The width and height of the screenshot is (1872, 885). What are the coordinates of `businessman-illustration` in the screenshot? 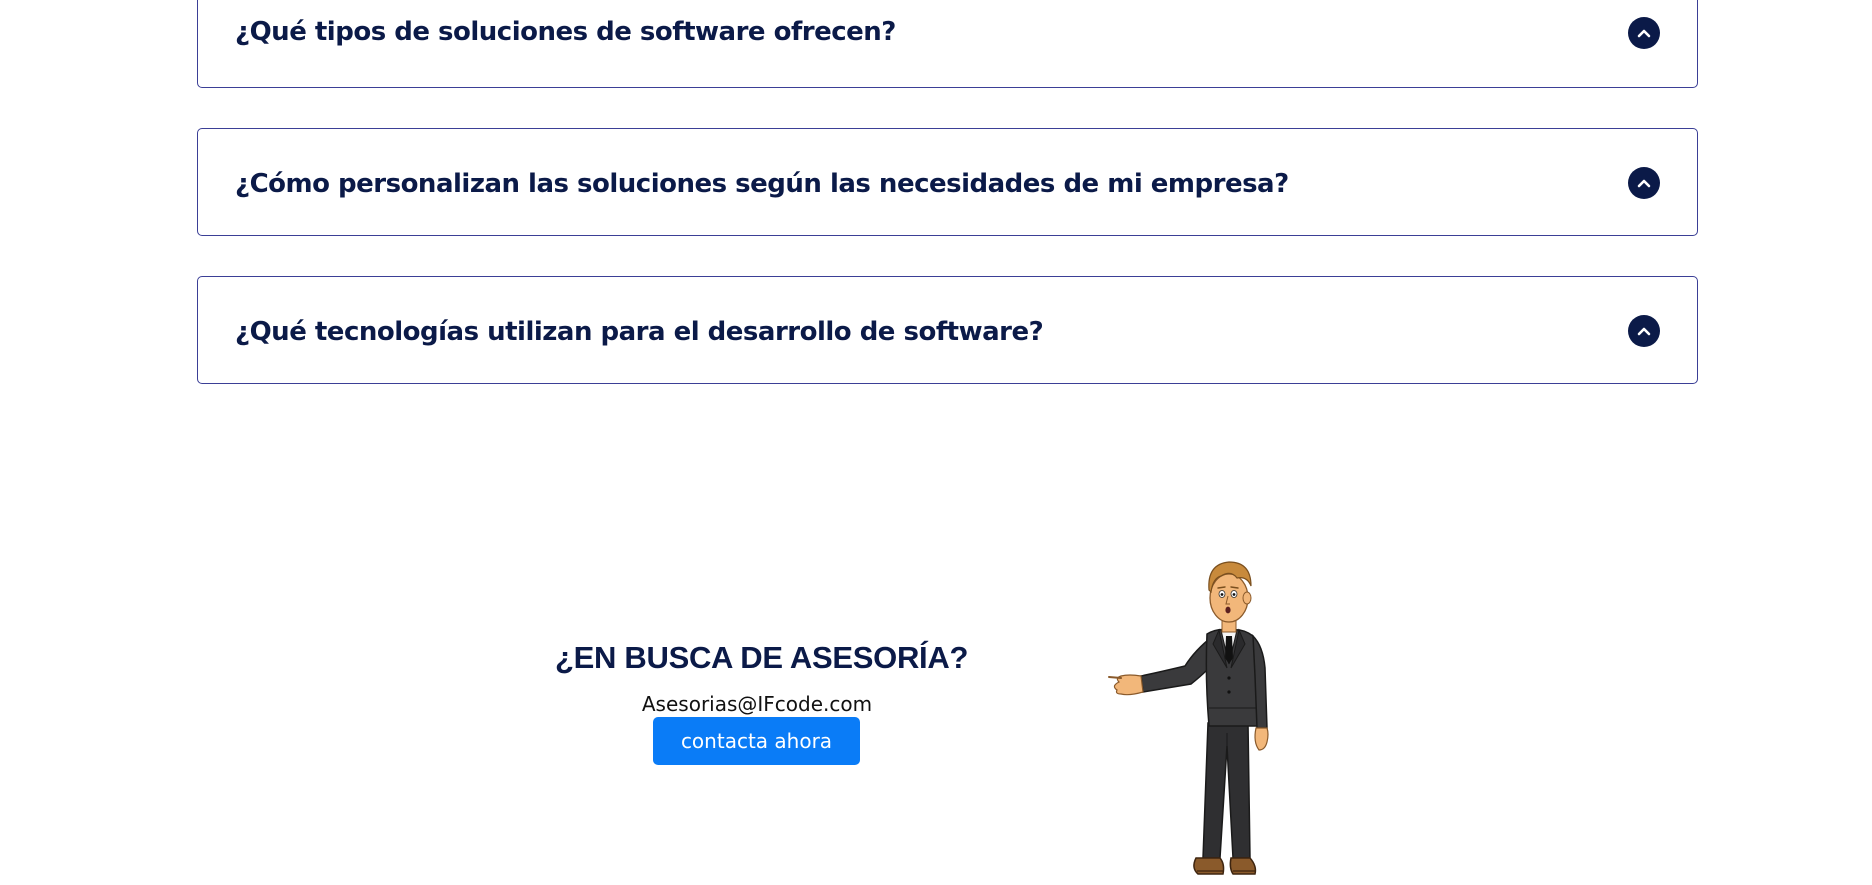 It's located at (1188, 718).